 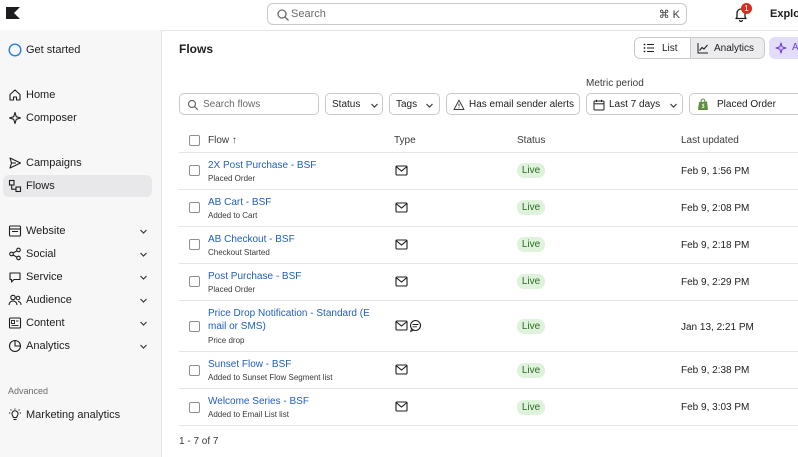 I want to click on column-header-type: Type, so click(x=405, y=140).